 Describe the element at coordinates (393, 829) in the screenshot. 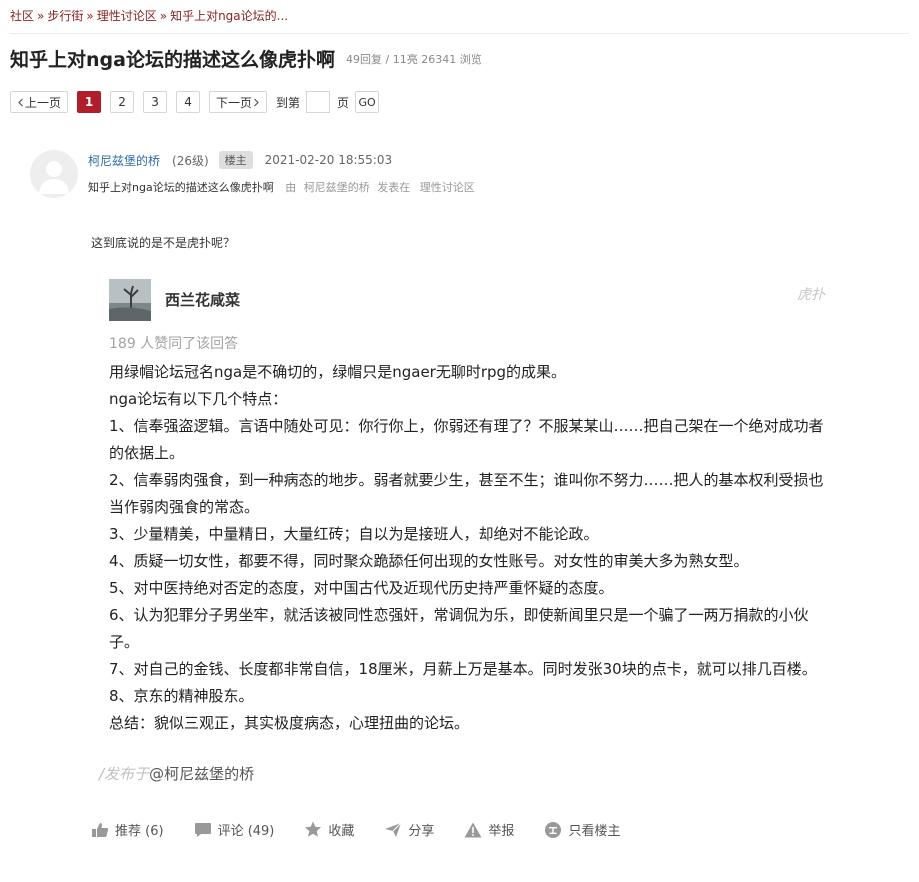

I see `share-send-icon` at that location.